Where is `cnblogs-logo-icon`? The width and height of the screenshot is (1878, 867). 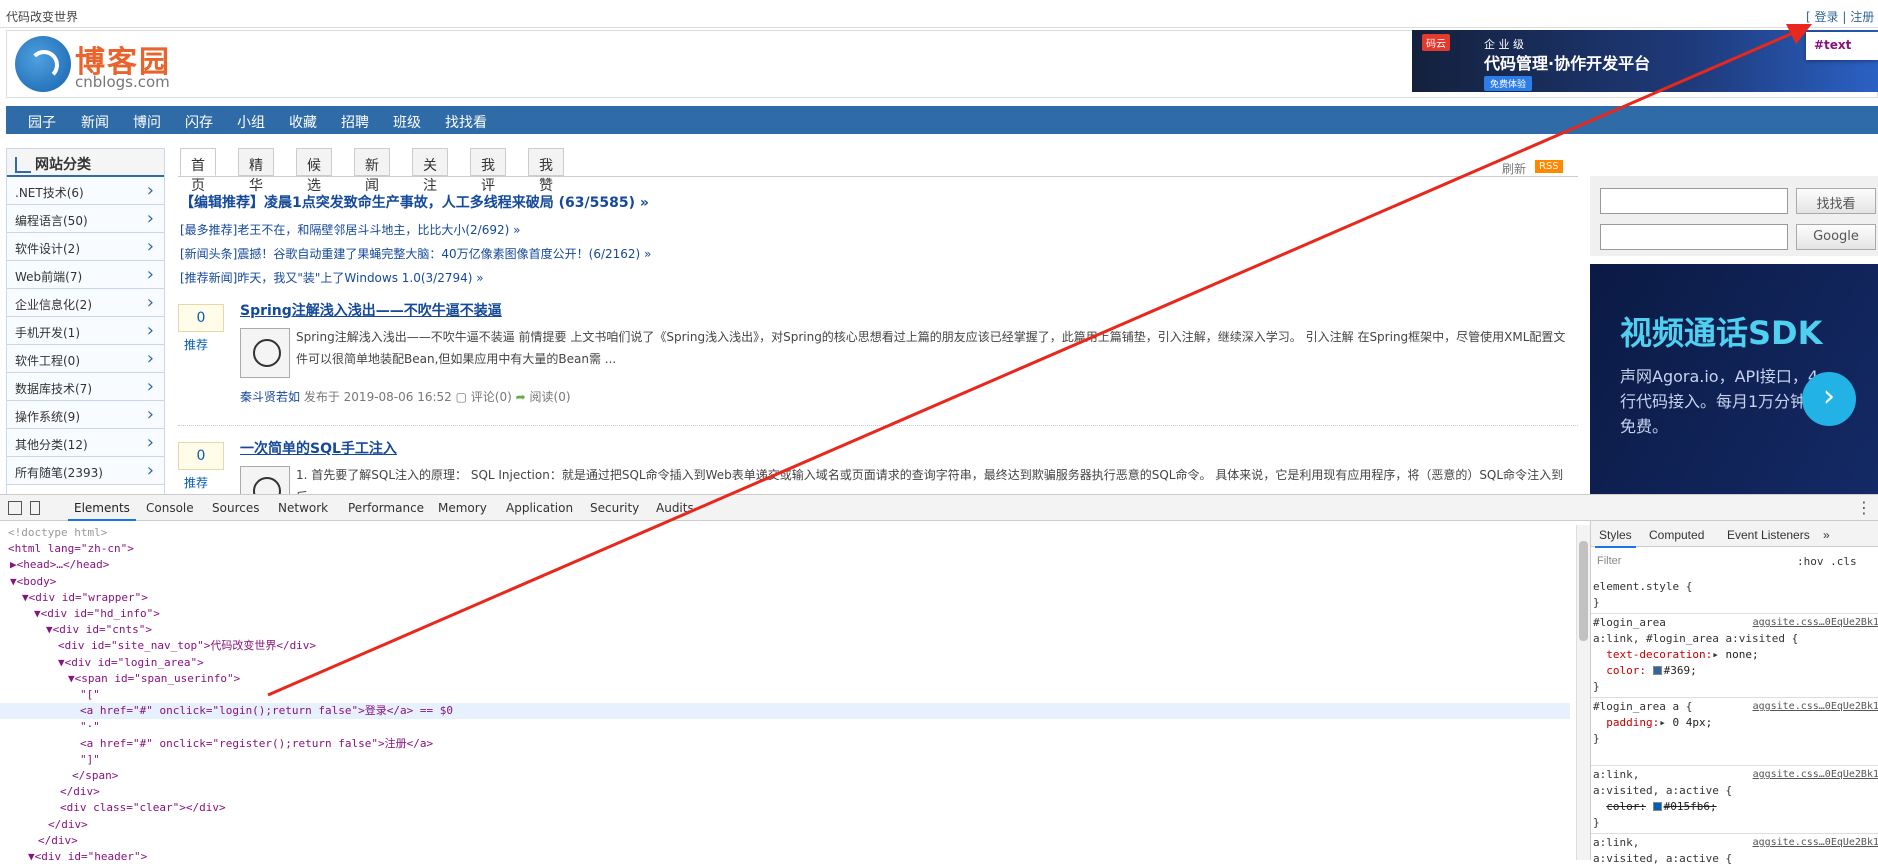 cnblogs-logo-icon is located at coordinates (43, 64).